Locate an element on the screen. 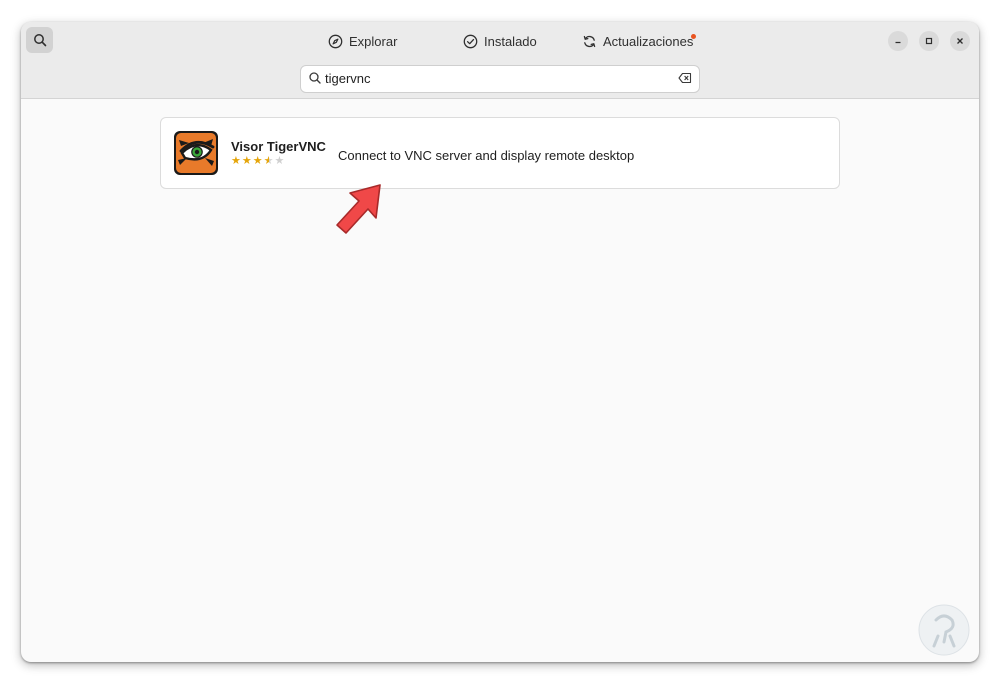 This screenshot has width=1000, height=689. tab-actualizaciones: Actualizaciones is located at coordinates (637, 41).